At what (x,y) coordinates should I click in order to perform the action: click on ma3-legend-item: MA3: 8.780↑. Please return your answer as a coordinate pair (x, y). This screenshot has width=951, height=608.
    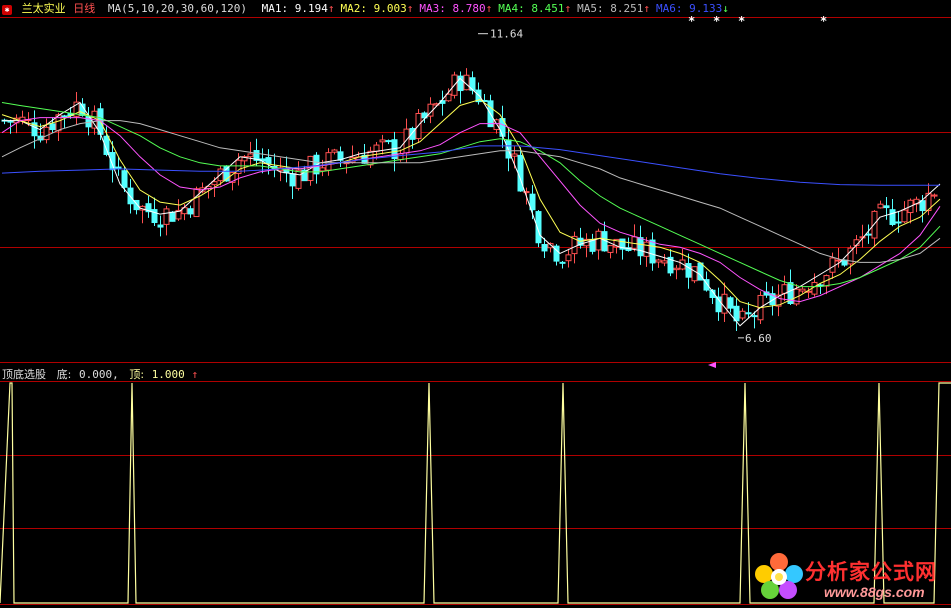
    Looking at the image, I should click on (455, 8).